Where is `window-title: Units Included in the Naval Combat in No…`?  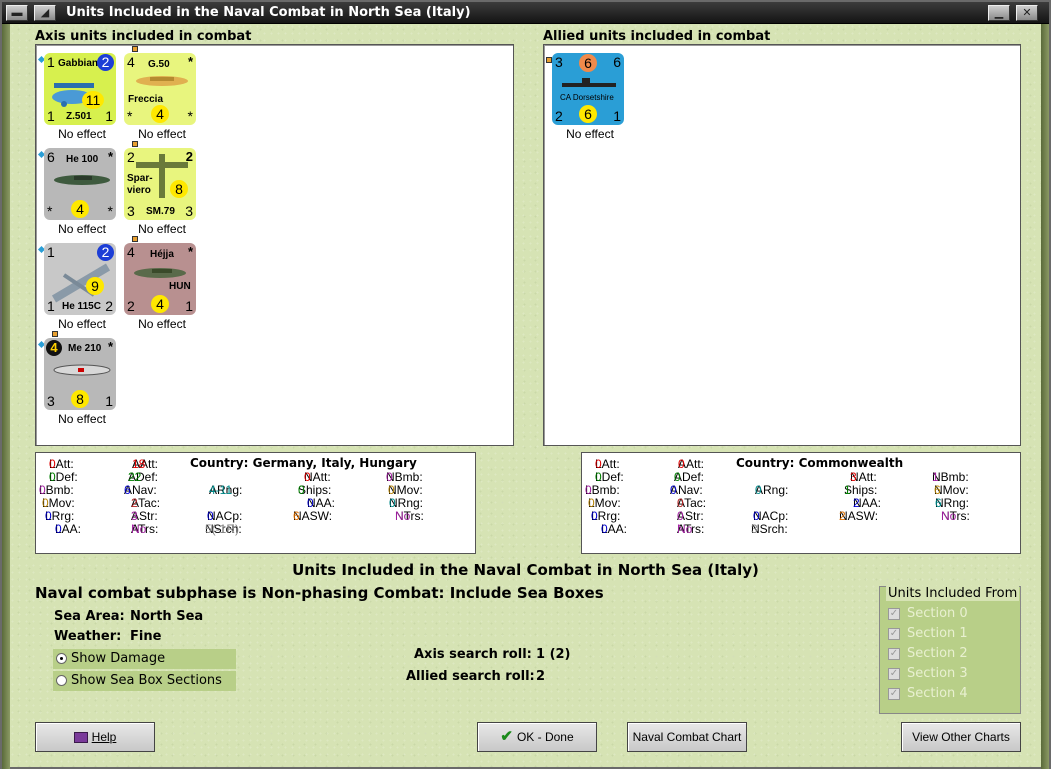 window-title: Units Included in the Naval Combat in No… is located at coordinates (268, 12).